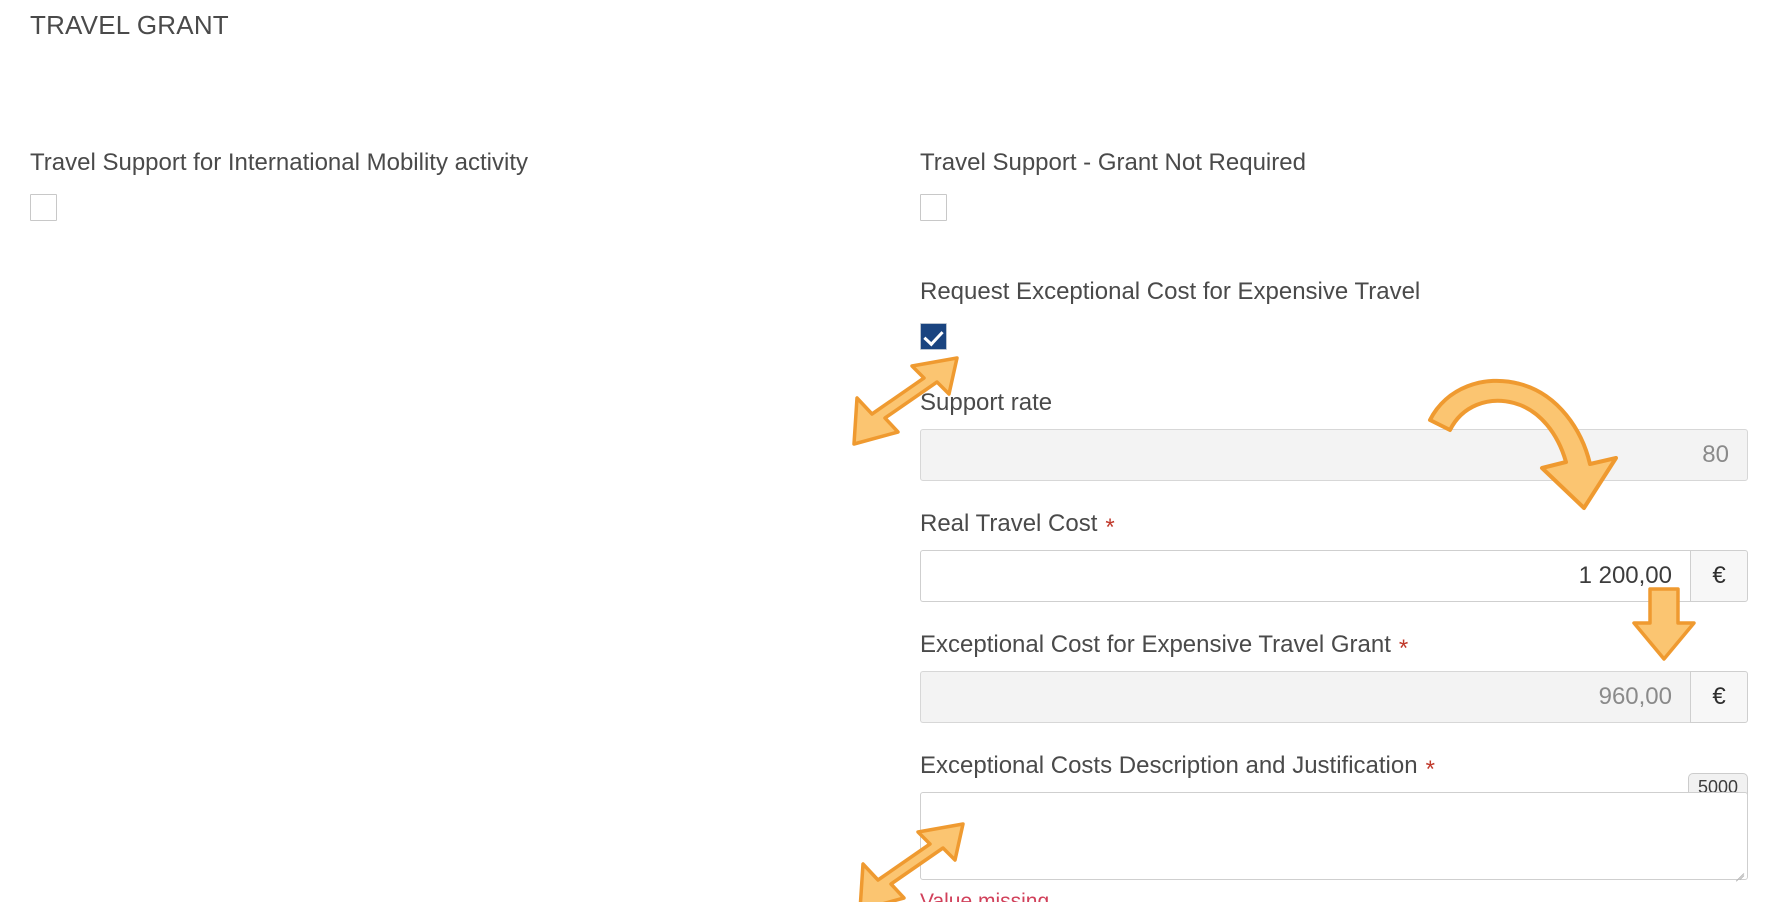  Describe the element at coordinates (1335, 336) in the screenshot. I see `request-exceptional-cost-checkbox-row` at that location.